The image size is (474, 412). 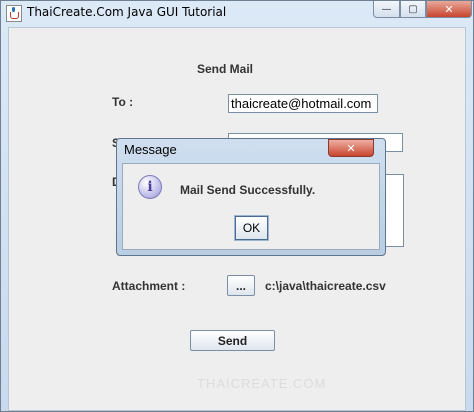 What do you see at coordinates (262, 383) in the screenshot?
I see `watermark: THAICREATE.COM` at bounding box center [262, 383].